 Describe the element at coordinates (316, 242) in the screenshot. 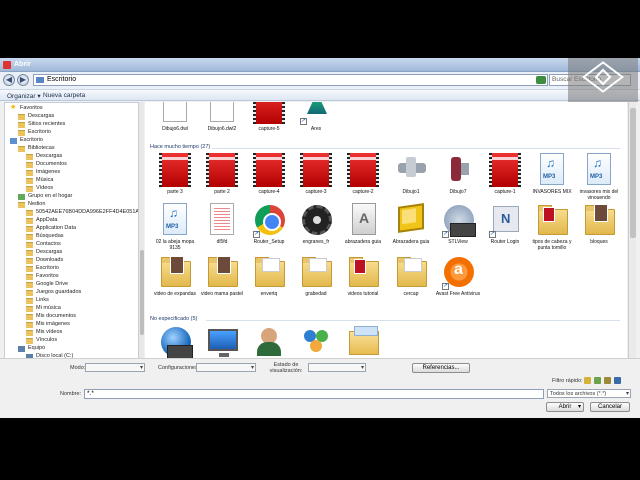

I see `file-name-label: engranes_fr` at that location.